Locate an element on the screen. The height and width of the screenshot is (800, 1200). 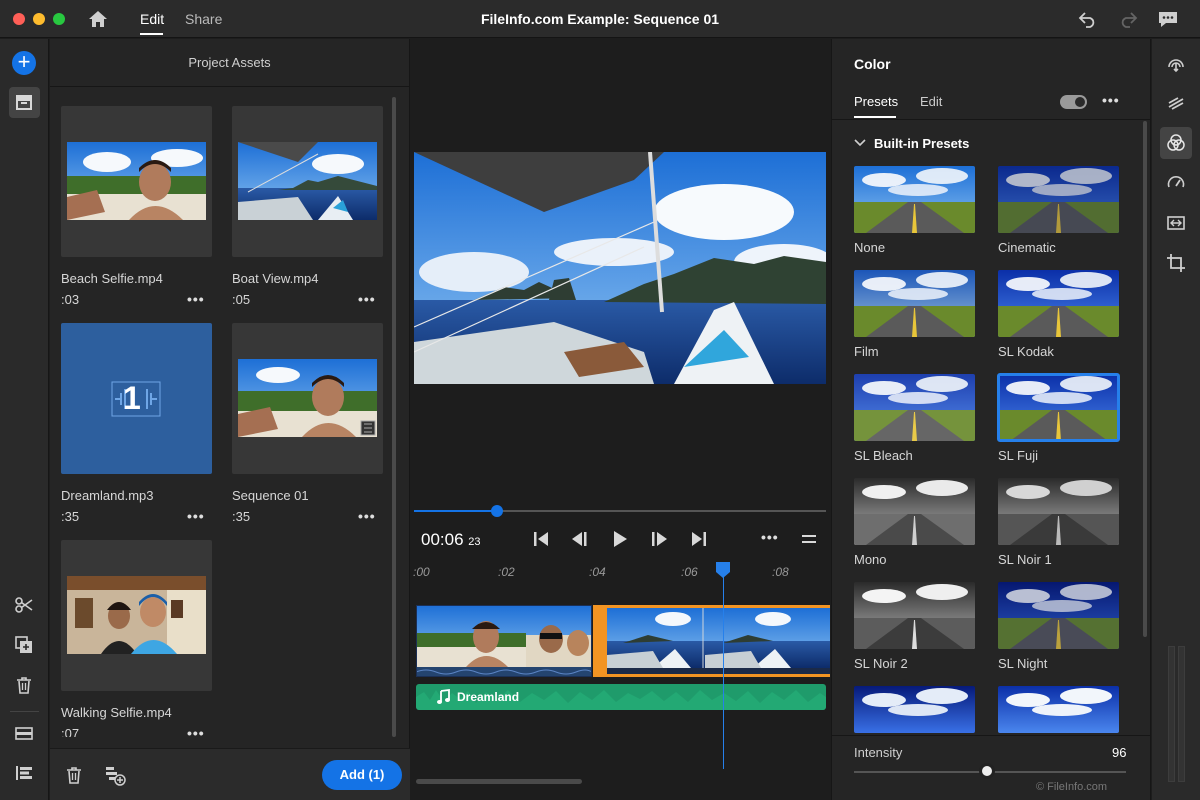
preset-thumbnail-sl-night is located at coordinates (1058, 615).